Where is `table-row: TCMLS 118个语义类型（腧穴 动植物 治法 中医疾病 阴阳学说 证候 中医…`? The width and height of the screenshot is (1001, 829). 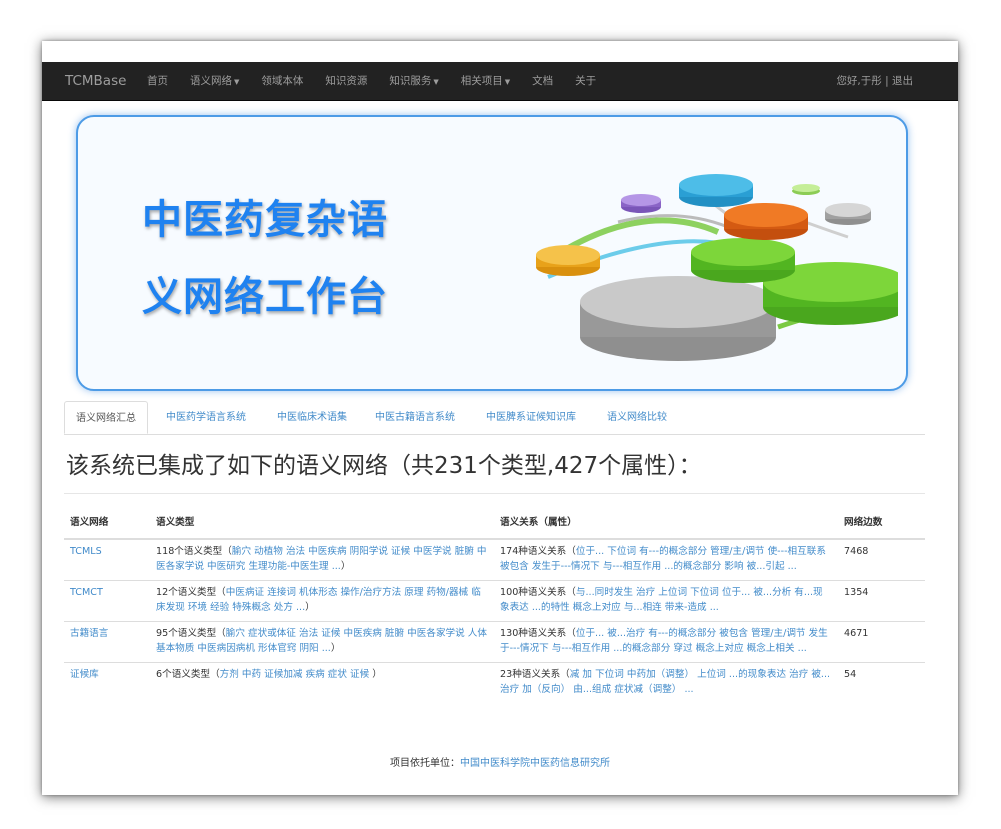 table-row: TCMLS 118个语义类型（腧穴 动植物 治法 中医疾病 阴阳学说 证候 中医… is located at coordinates (494, 559).